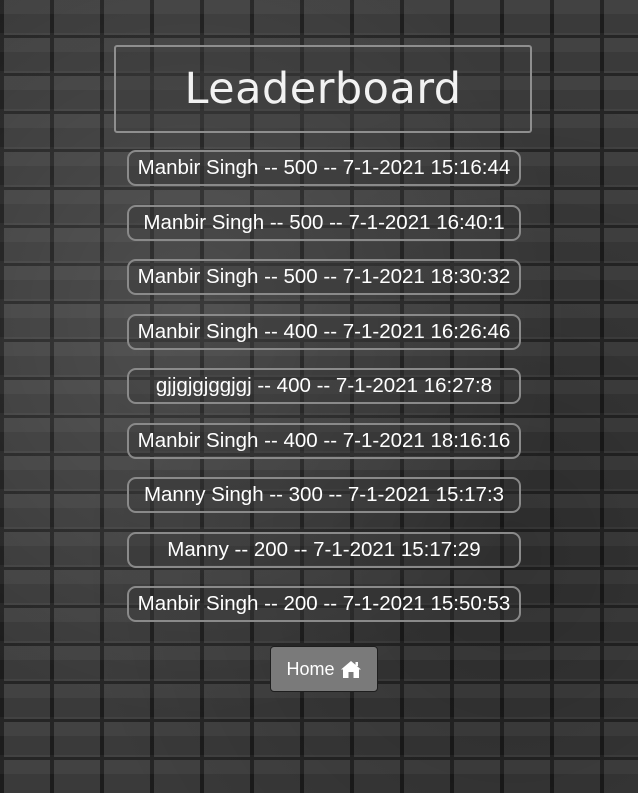  I want to click on home-button: Home, so click(324, 669).